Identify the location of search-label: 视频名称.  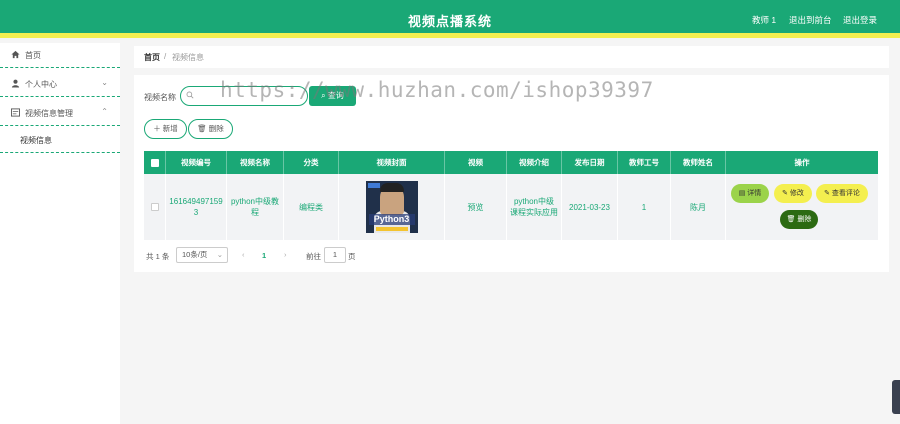
(160, 97).